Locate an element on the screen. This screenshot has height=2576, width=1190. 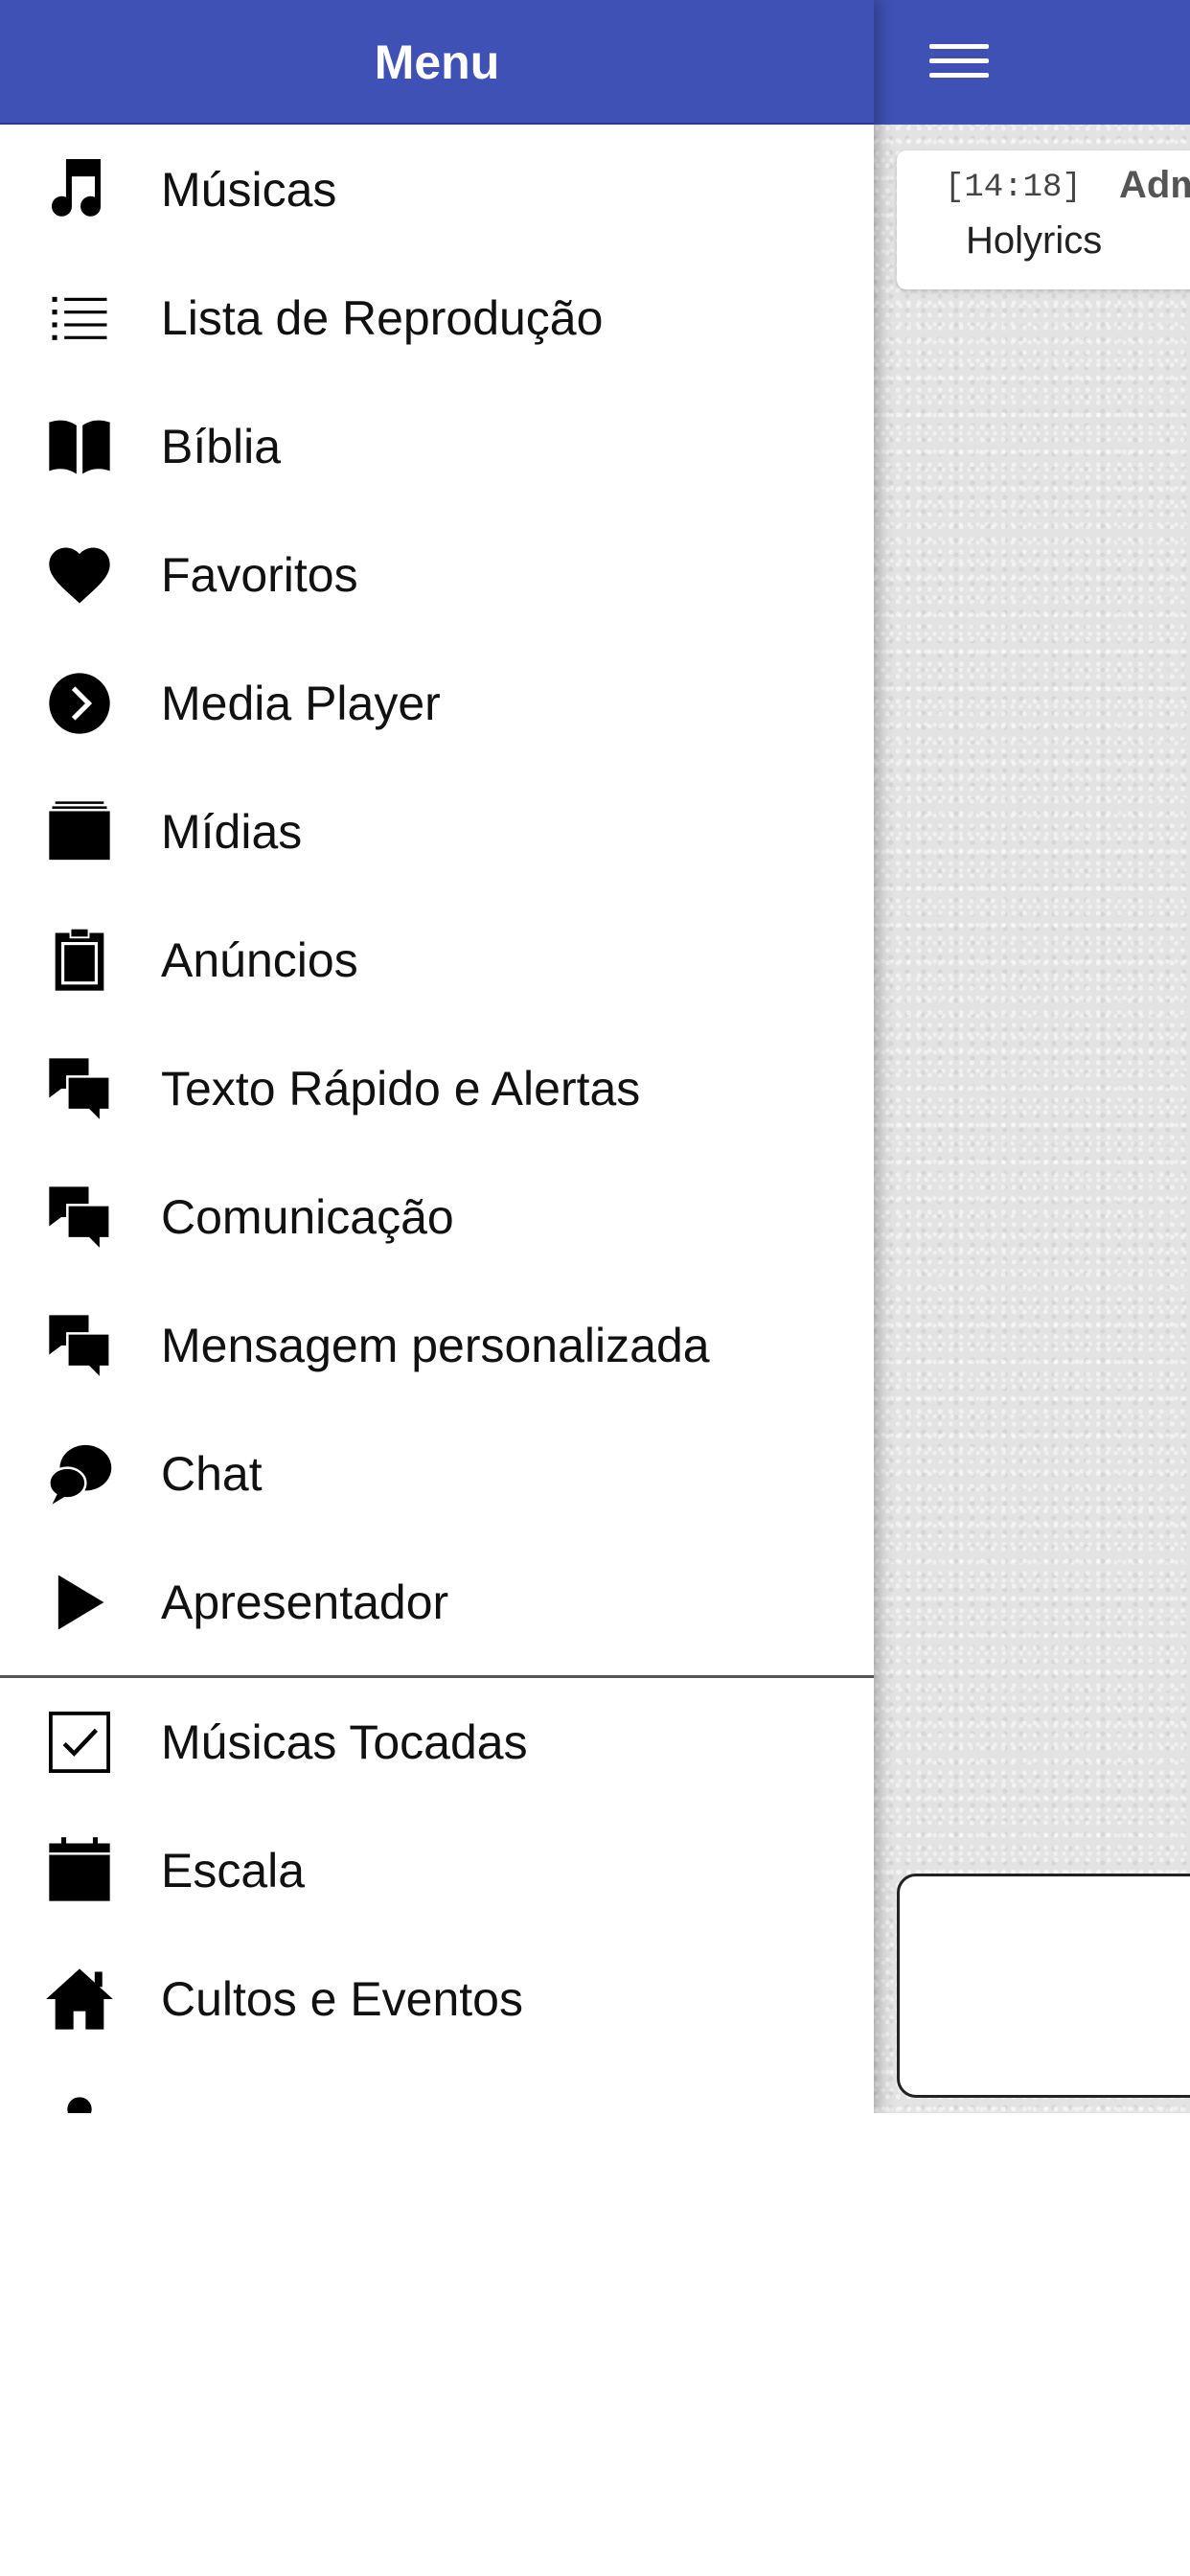
drawer-title: Menu is located at coordinates (437, 62).